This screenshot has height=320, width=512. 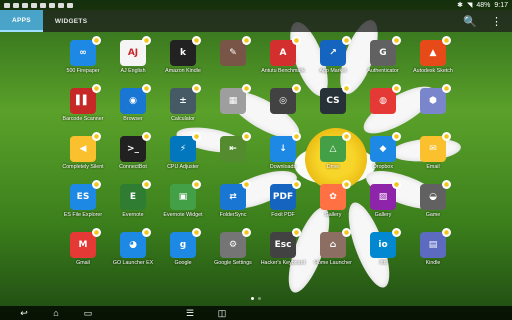 I want to click on app-icon-item: ◉ Browser, so click(x=133, y=110).